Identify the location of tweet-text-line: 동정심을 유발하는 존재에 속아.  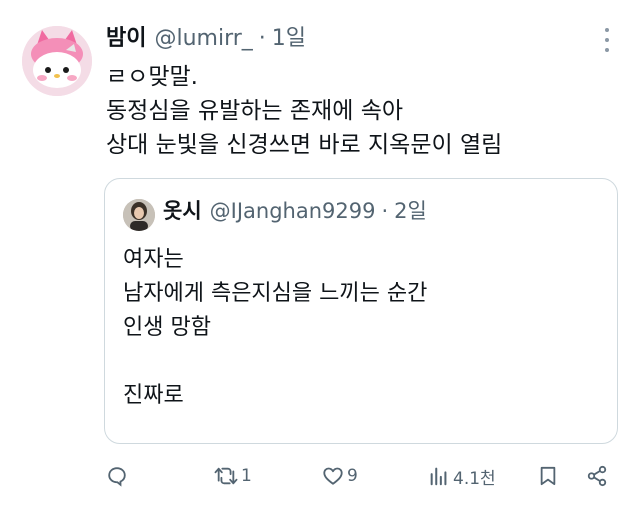
(255, 111).